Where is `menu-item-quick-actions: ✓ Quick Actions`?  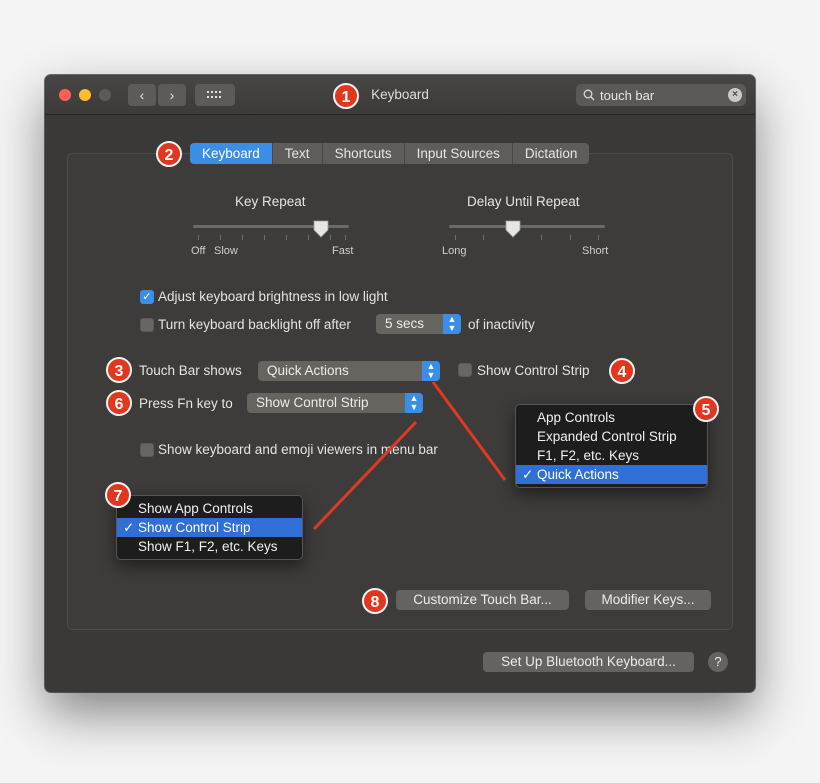 menu-item-quick-actions: ✓ Quick Actions is located at coordinates (611, 474).